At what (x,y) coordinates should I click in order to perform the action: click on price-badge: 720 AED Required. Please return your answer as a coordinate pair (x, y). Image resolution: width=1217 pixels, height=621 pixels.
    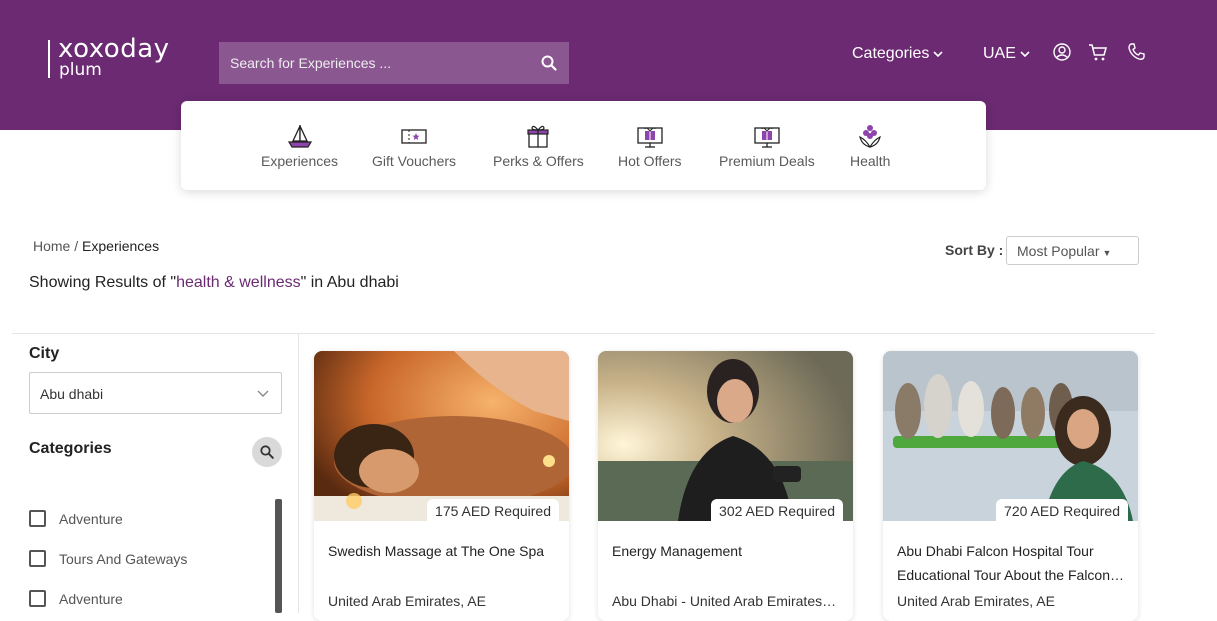
    Looking at the image, I should click on (1062, 511).